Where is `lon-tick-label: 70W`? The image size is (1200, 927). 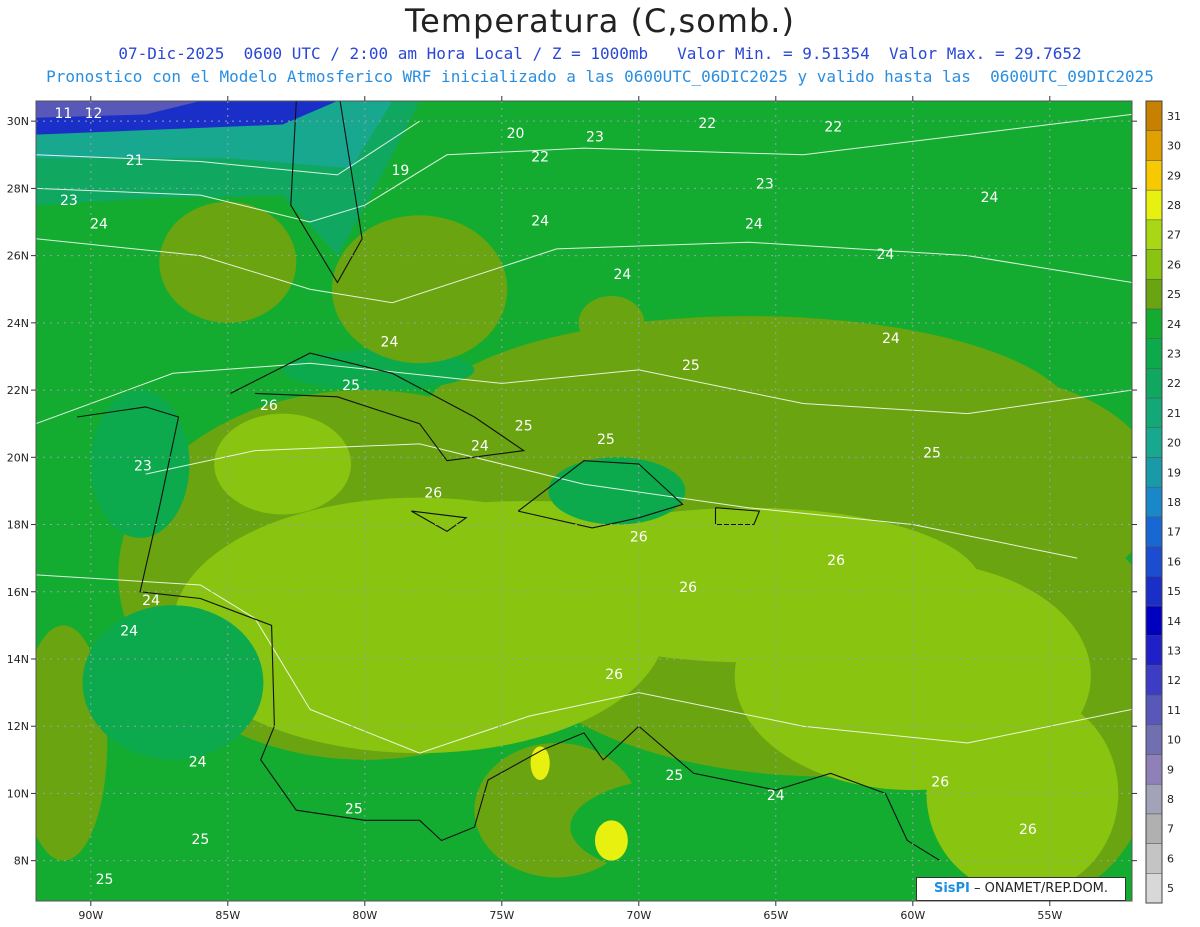 lon-tick-label: 70W is located at coordinates (638, 915).